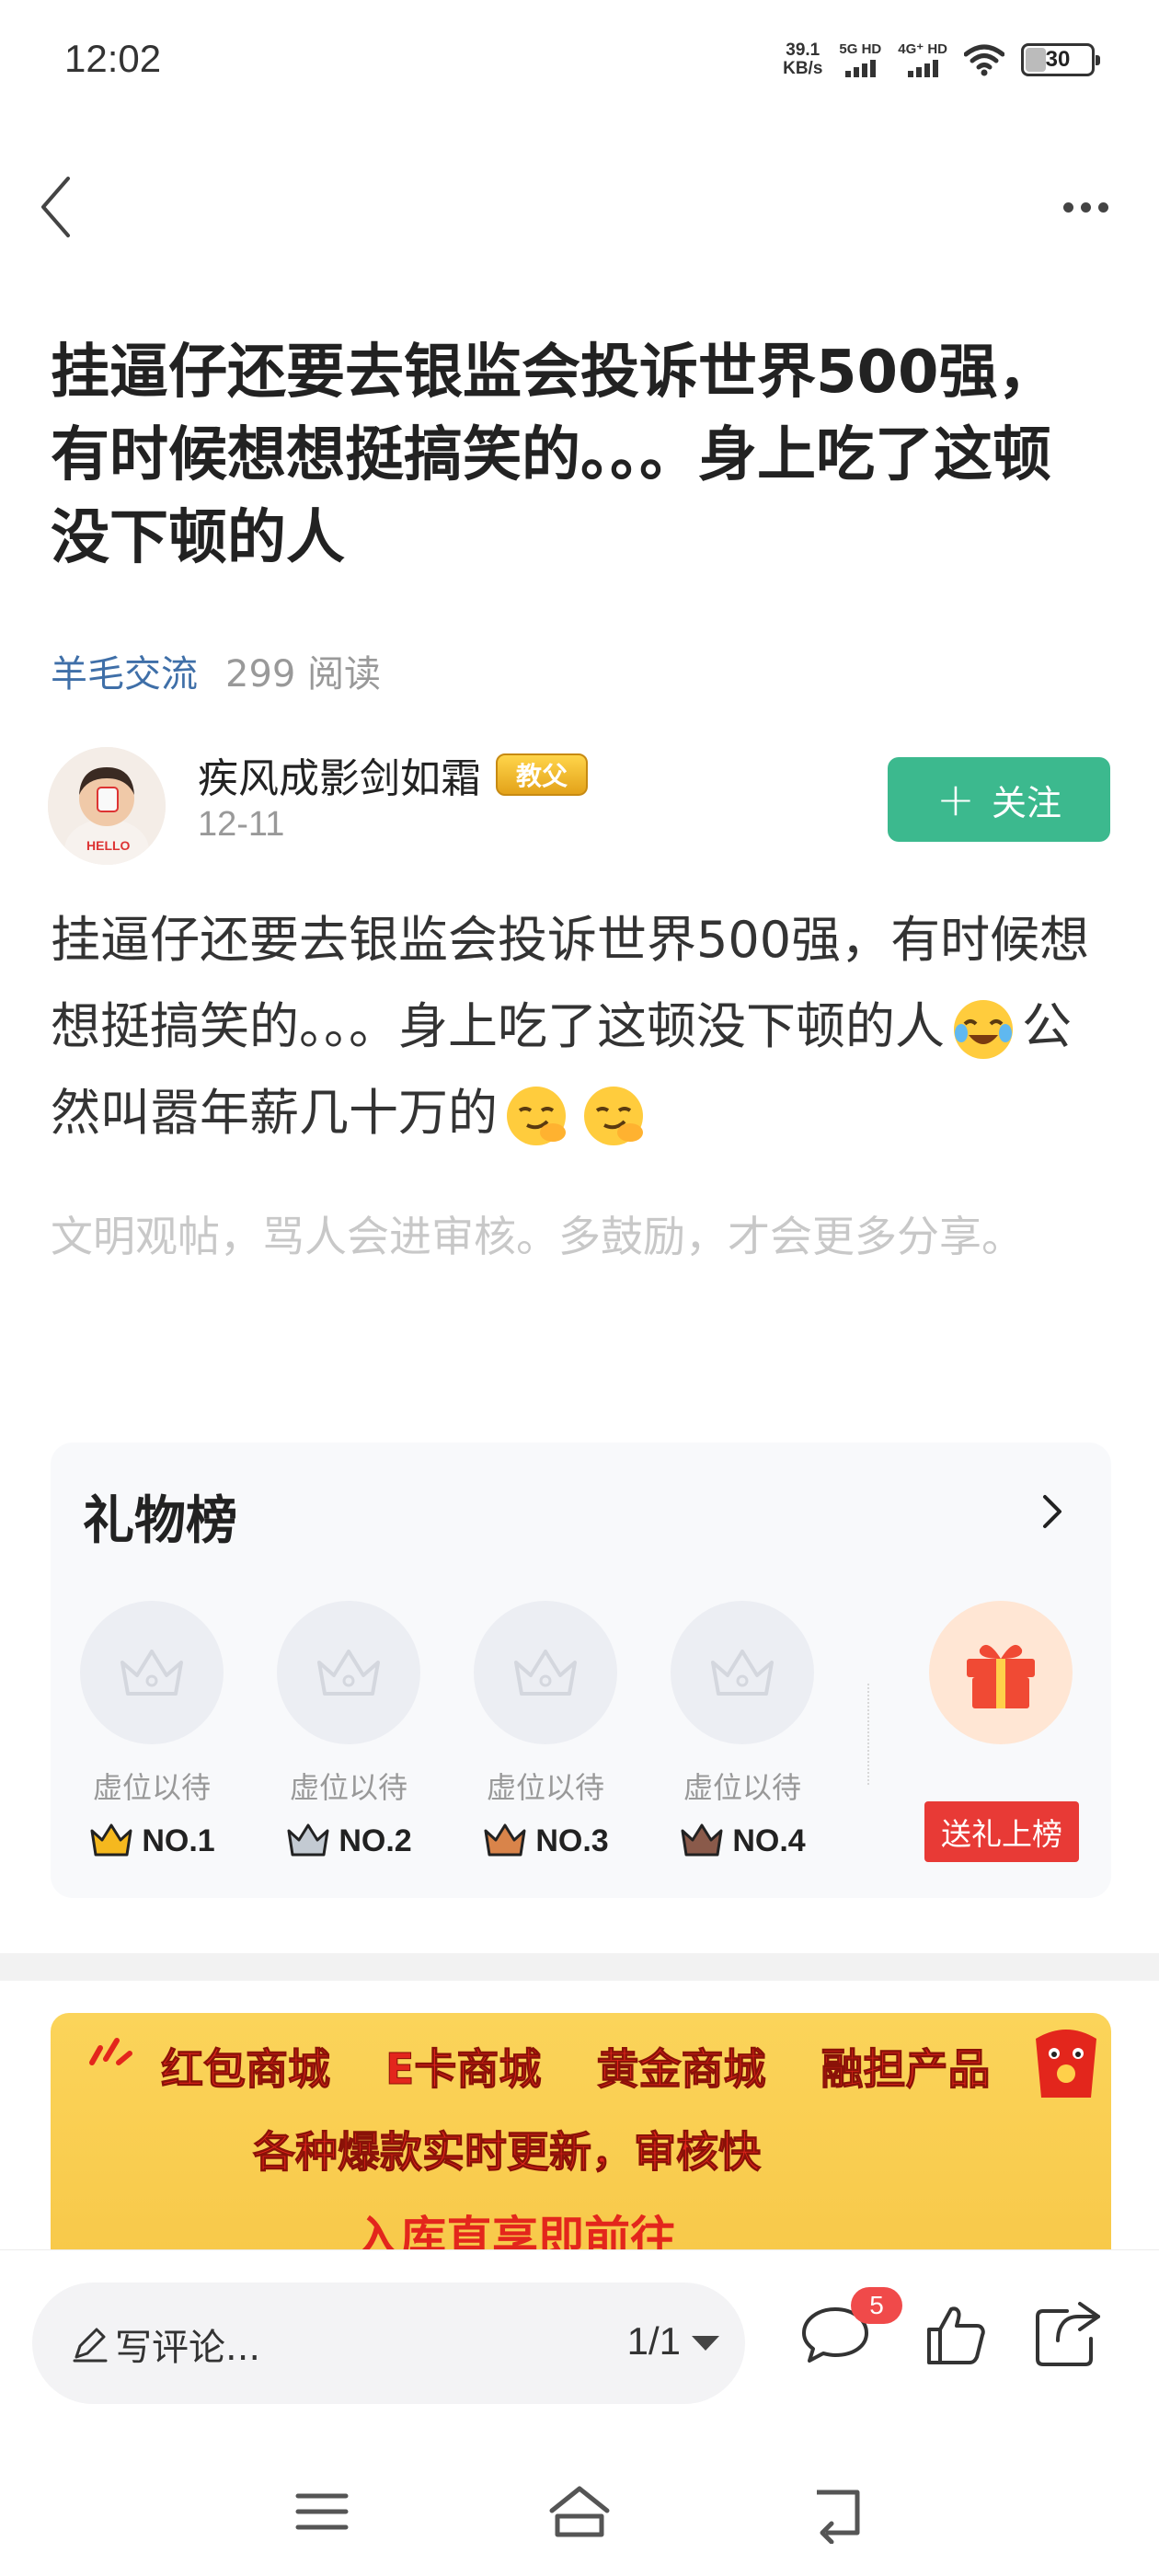 Image resolution: width=1159 pixels, height=2576 pixels. Describe the element at coordinates (308, 1840) in the screenshot. I see `silver-crown-icon` at that location.